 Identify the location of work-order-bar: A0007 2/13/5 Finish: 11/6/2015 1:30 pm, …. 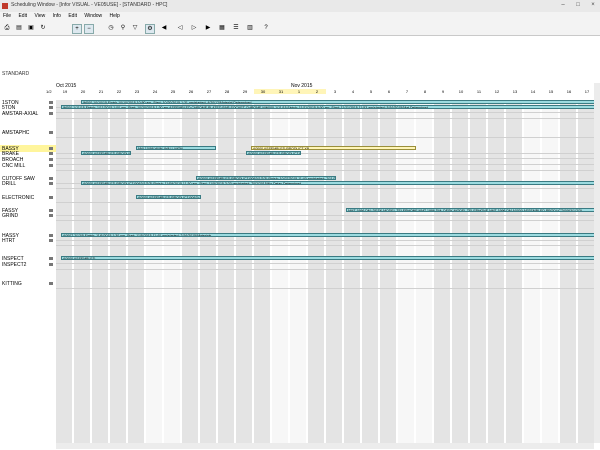
(328, 235).